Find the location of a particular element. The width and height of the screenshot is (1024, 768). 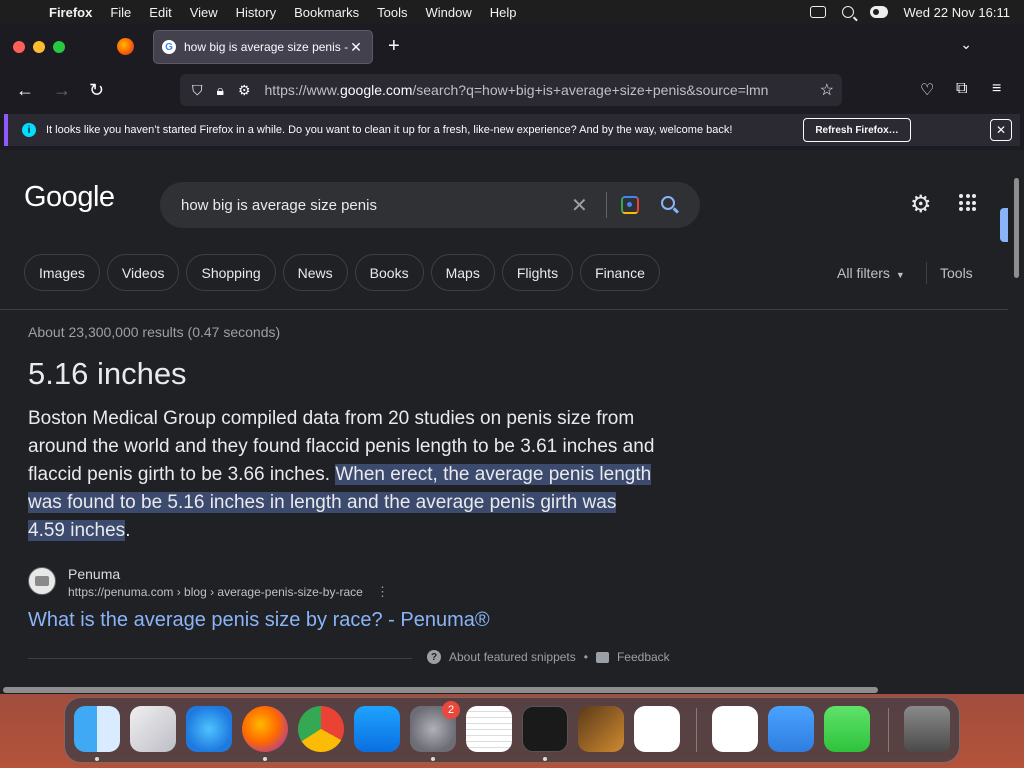

terminal-icon is located at coordinates (545, 729).